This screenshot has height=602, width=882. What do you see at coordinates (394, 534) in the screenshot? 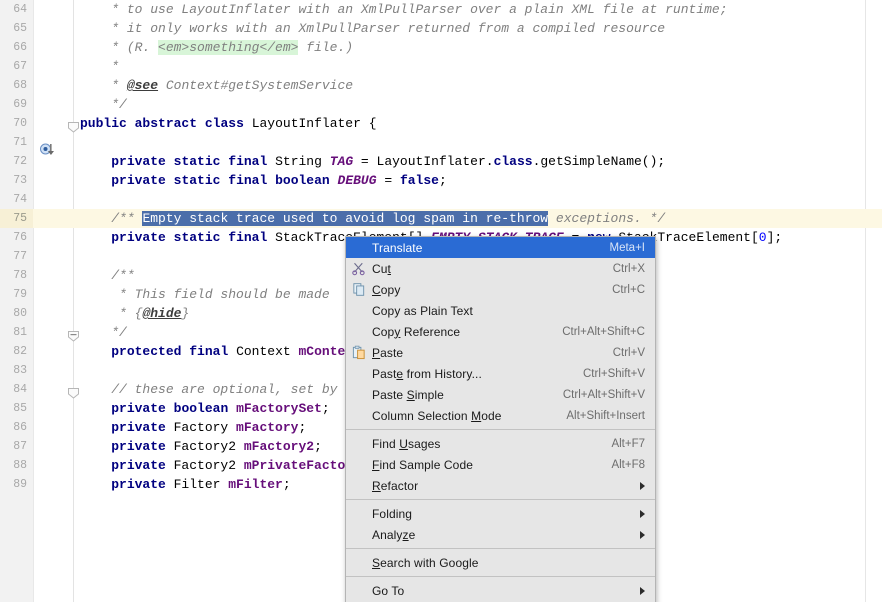
I see `menu-item-label: Analyze` at bounding box center [394, 534].